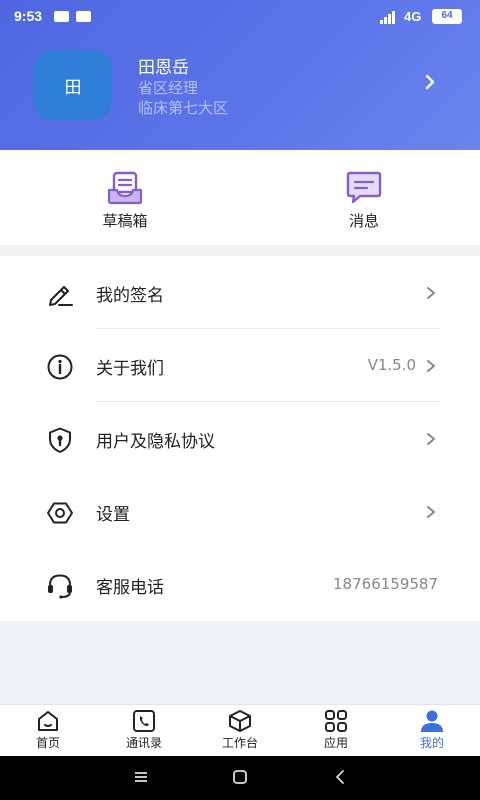 Image resolution: width=480 pixels, height=800 pixels. Describe the element at coordinates (125, 188) in the screenshot. I see `drafts-icon` at that location.